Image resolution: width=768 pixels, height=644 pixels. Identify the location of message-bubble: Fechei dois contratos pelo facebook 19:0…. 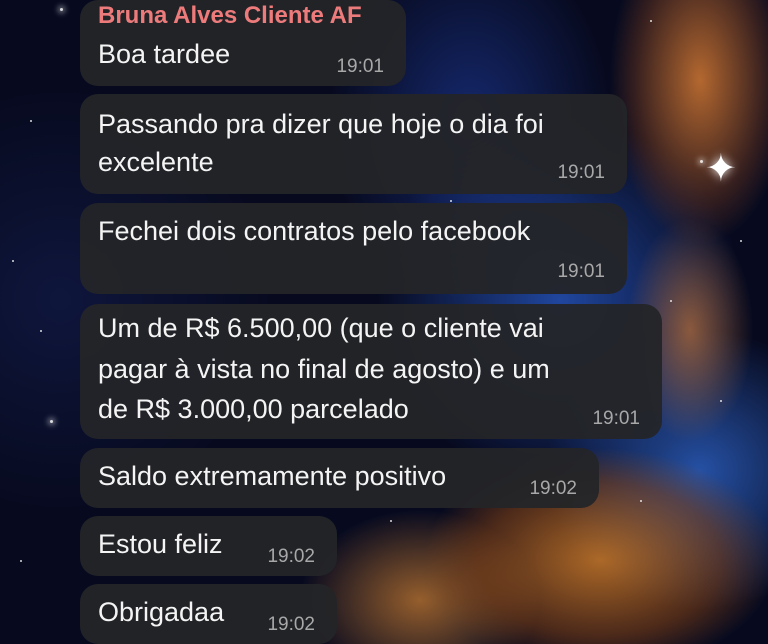
(353, 248).